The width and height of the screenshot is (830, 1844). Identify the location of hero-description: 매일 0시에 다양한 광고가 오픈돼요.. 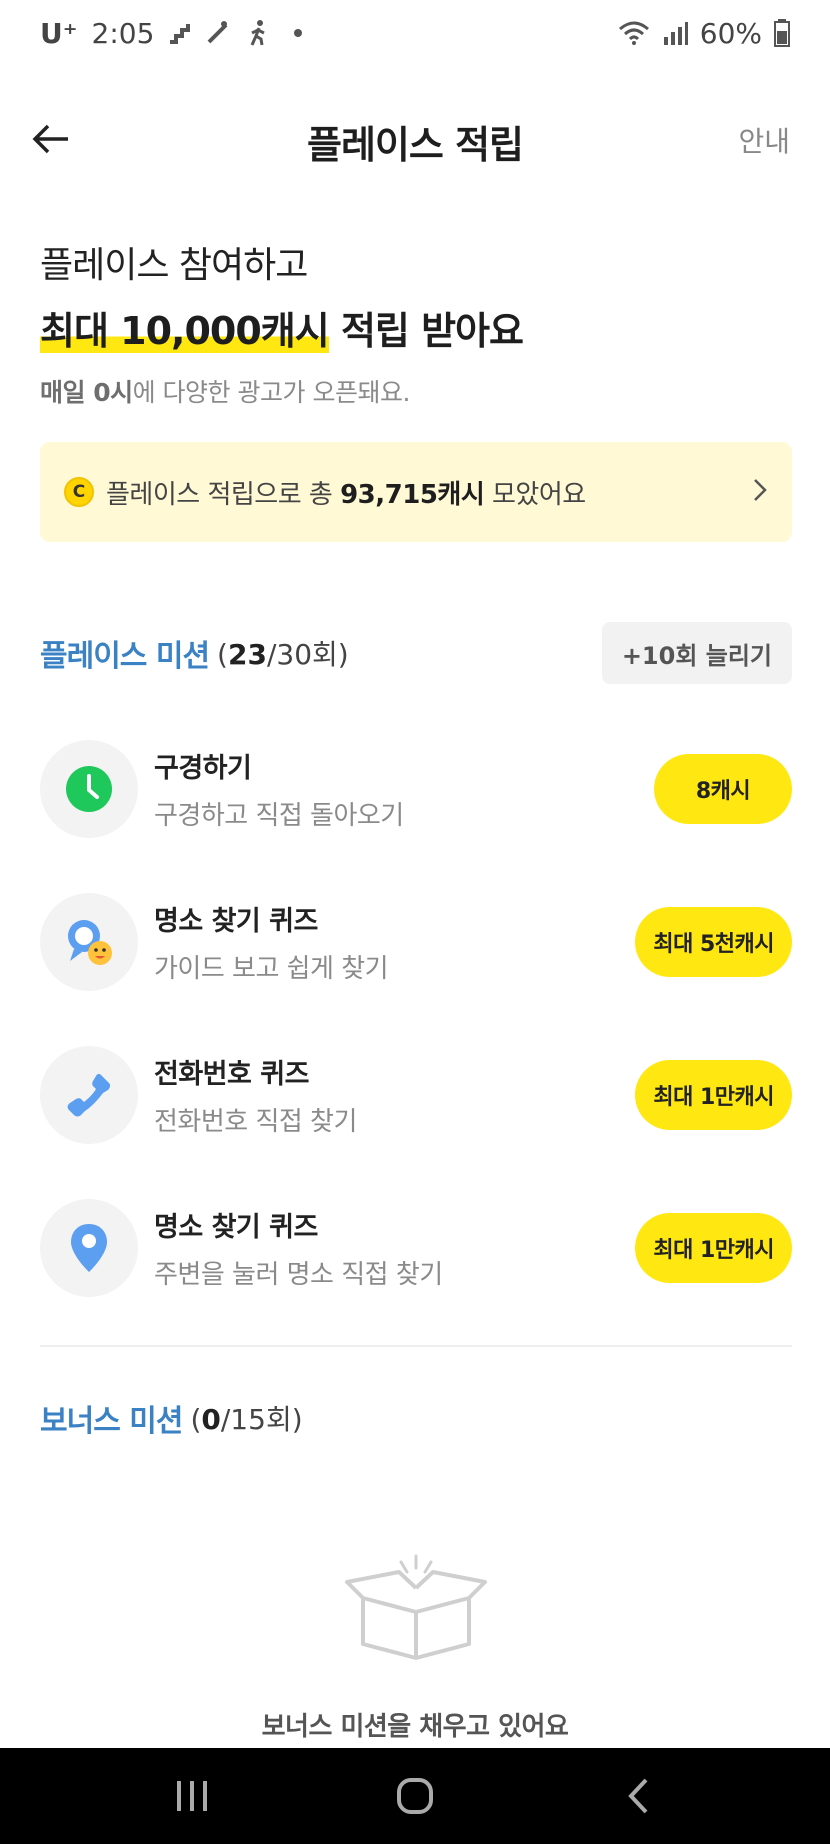
(420, 391).